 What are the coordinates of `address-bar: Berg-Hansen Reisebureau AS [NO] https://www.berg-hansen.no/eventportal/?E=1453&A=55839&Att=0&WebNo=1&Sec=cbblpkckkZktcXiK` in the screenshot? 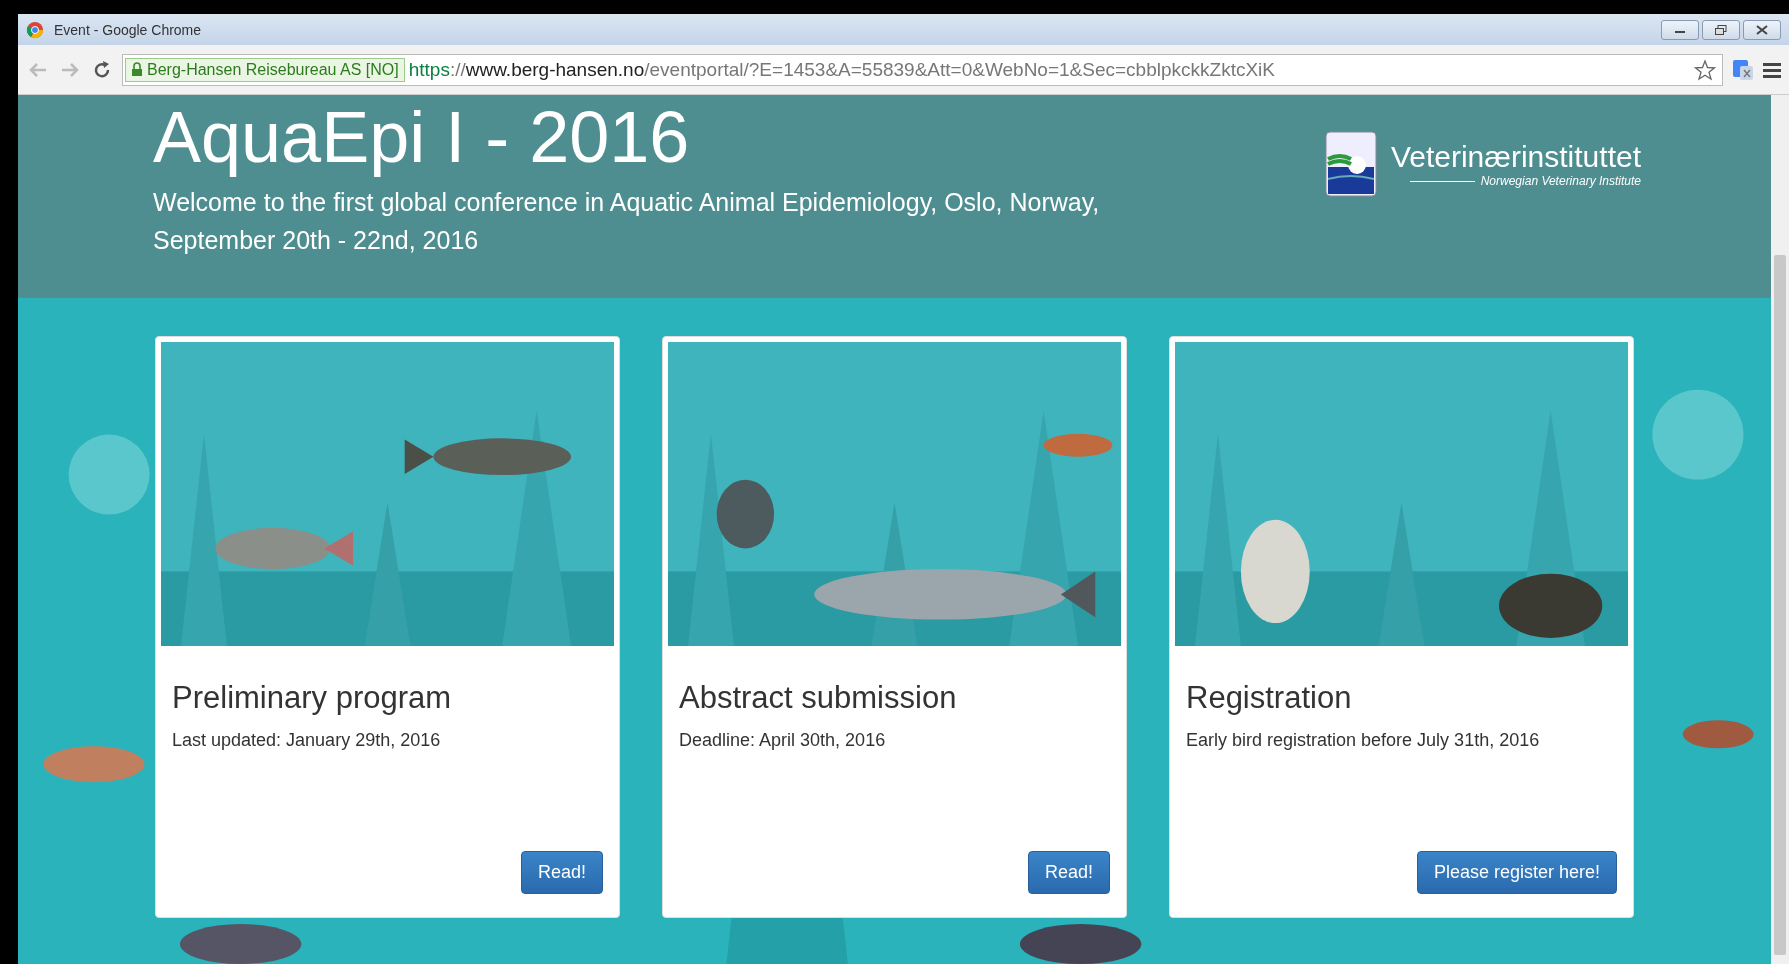 It's located at (922, 69).